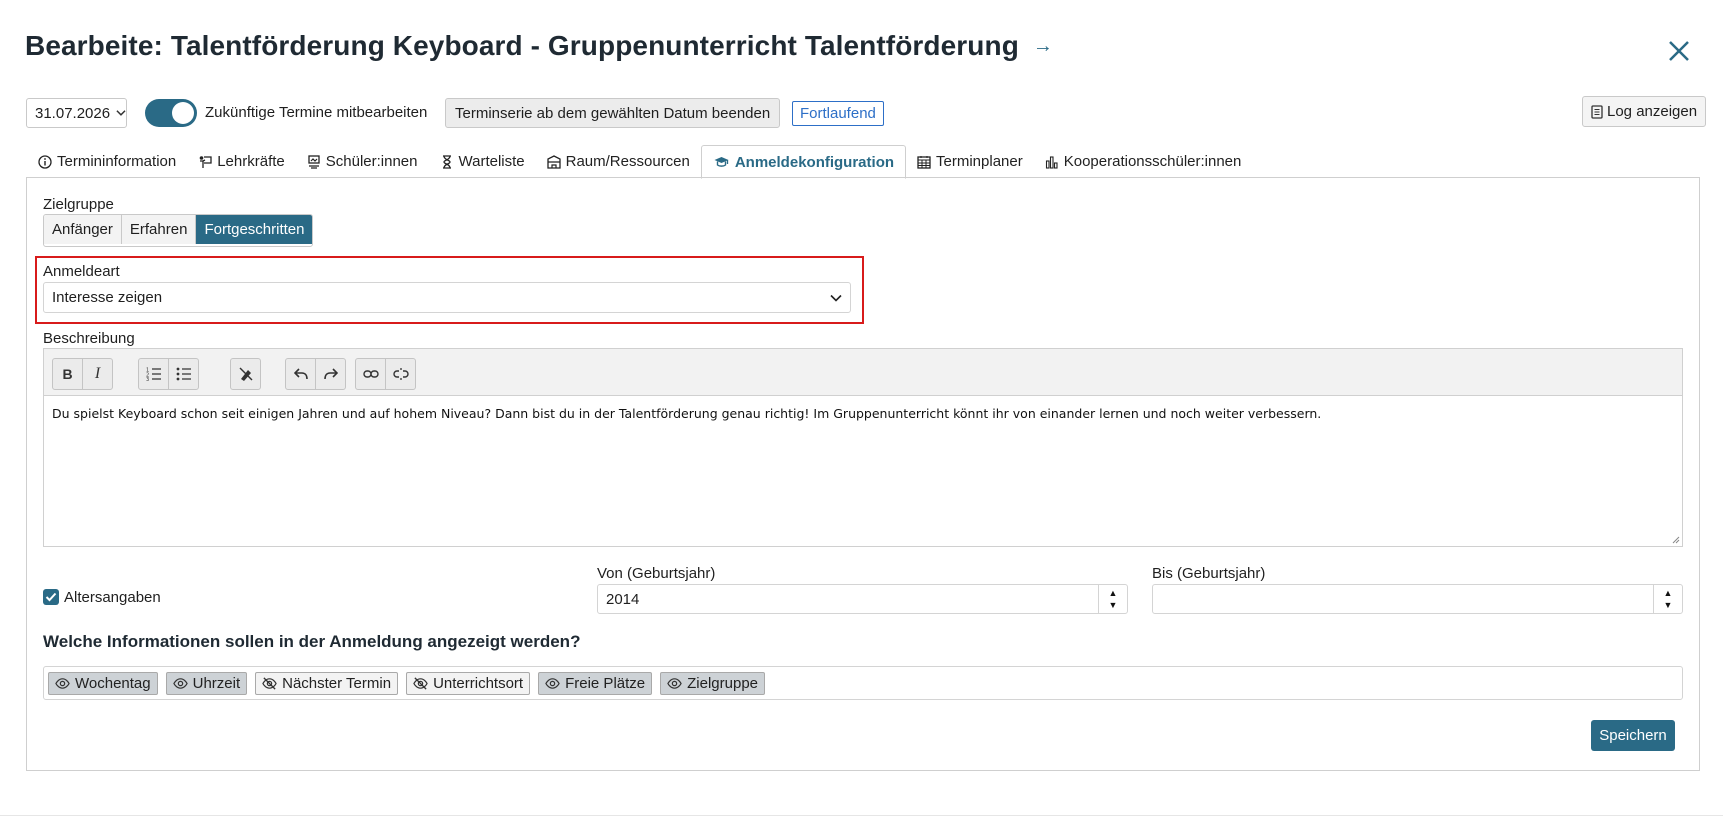 This screenshot has width=1723, height=819. Describe the element at coordinates (371, 374) in the screenshot. I see `link-icon` at that location.